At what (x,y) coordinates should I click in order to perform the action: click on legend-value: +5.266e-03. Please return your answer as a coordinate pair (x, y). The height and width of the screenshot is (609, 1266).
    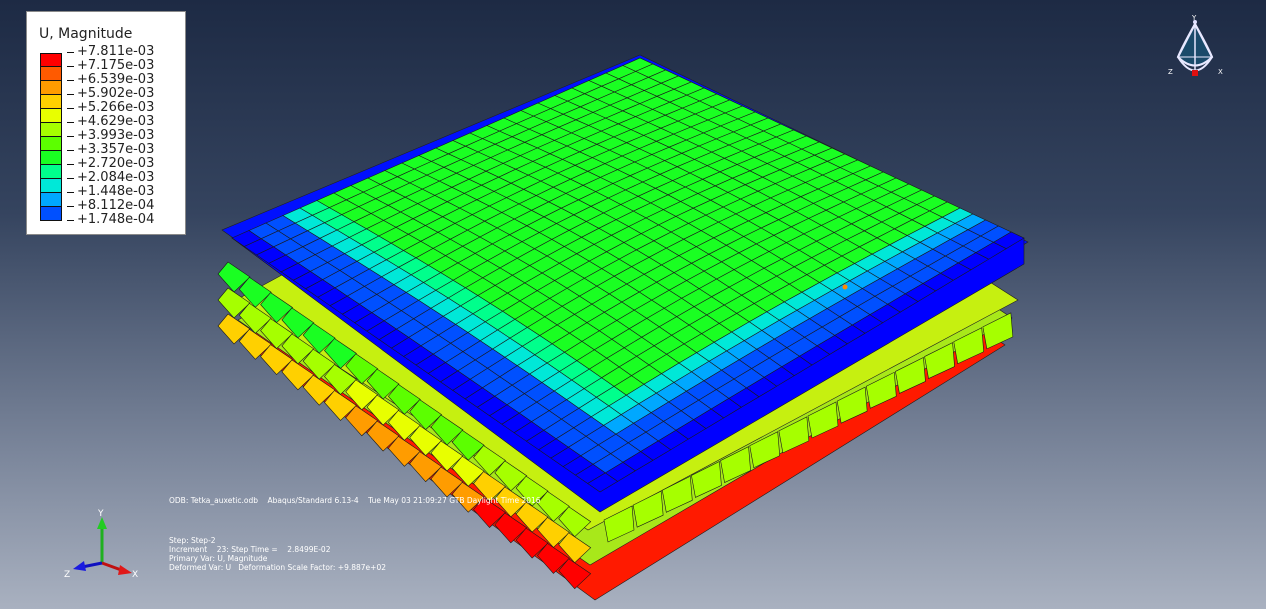
    Looking at the image, I should click on (110, 108).